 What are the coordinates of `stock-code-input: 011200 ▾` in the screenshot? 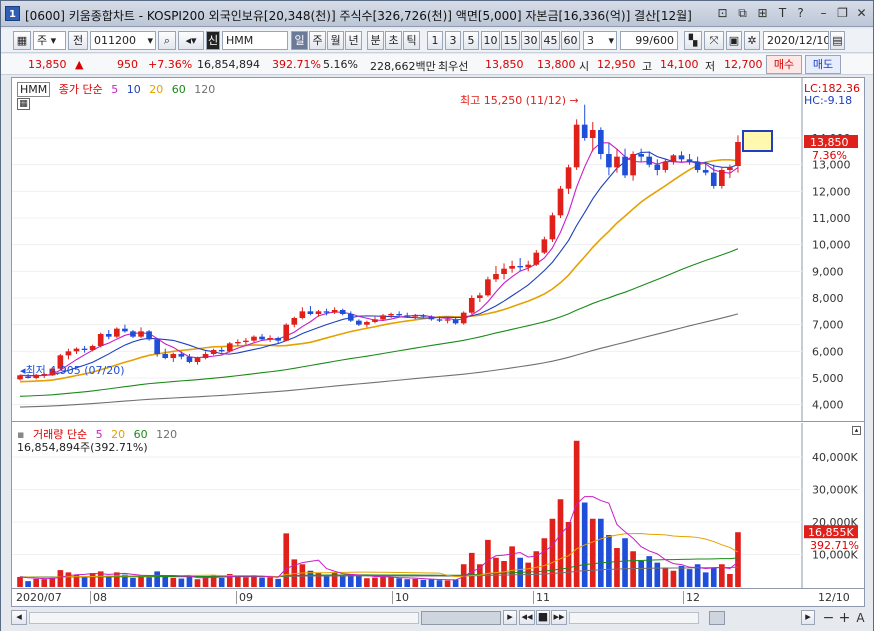 It's located at (123, 40).